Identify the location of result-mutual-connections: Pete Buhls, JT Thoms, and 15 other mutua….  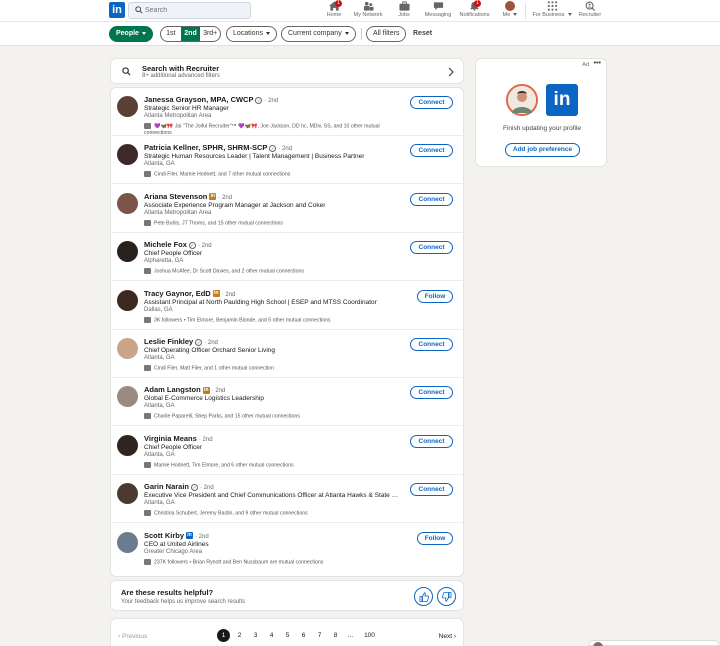
(218, 223).